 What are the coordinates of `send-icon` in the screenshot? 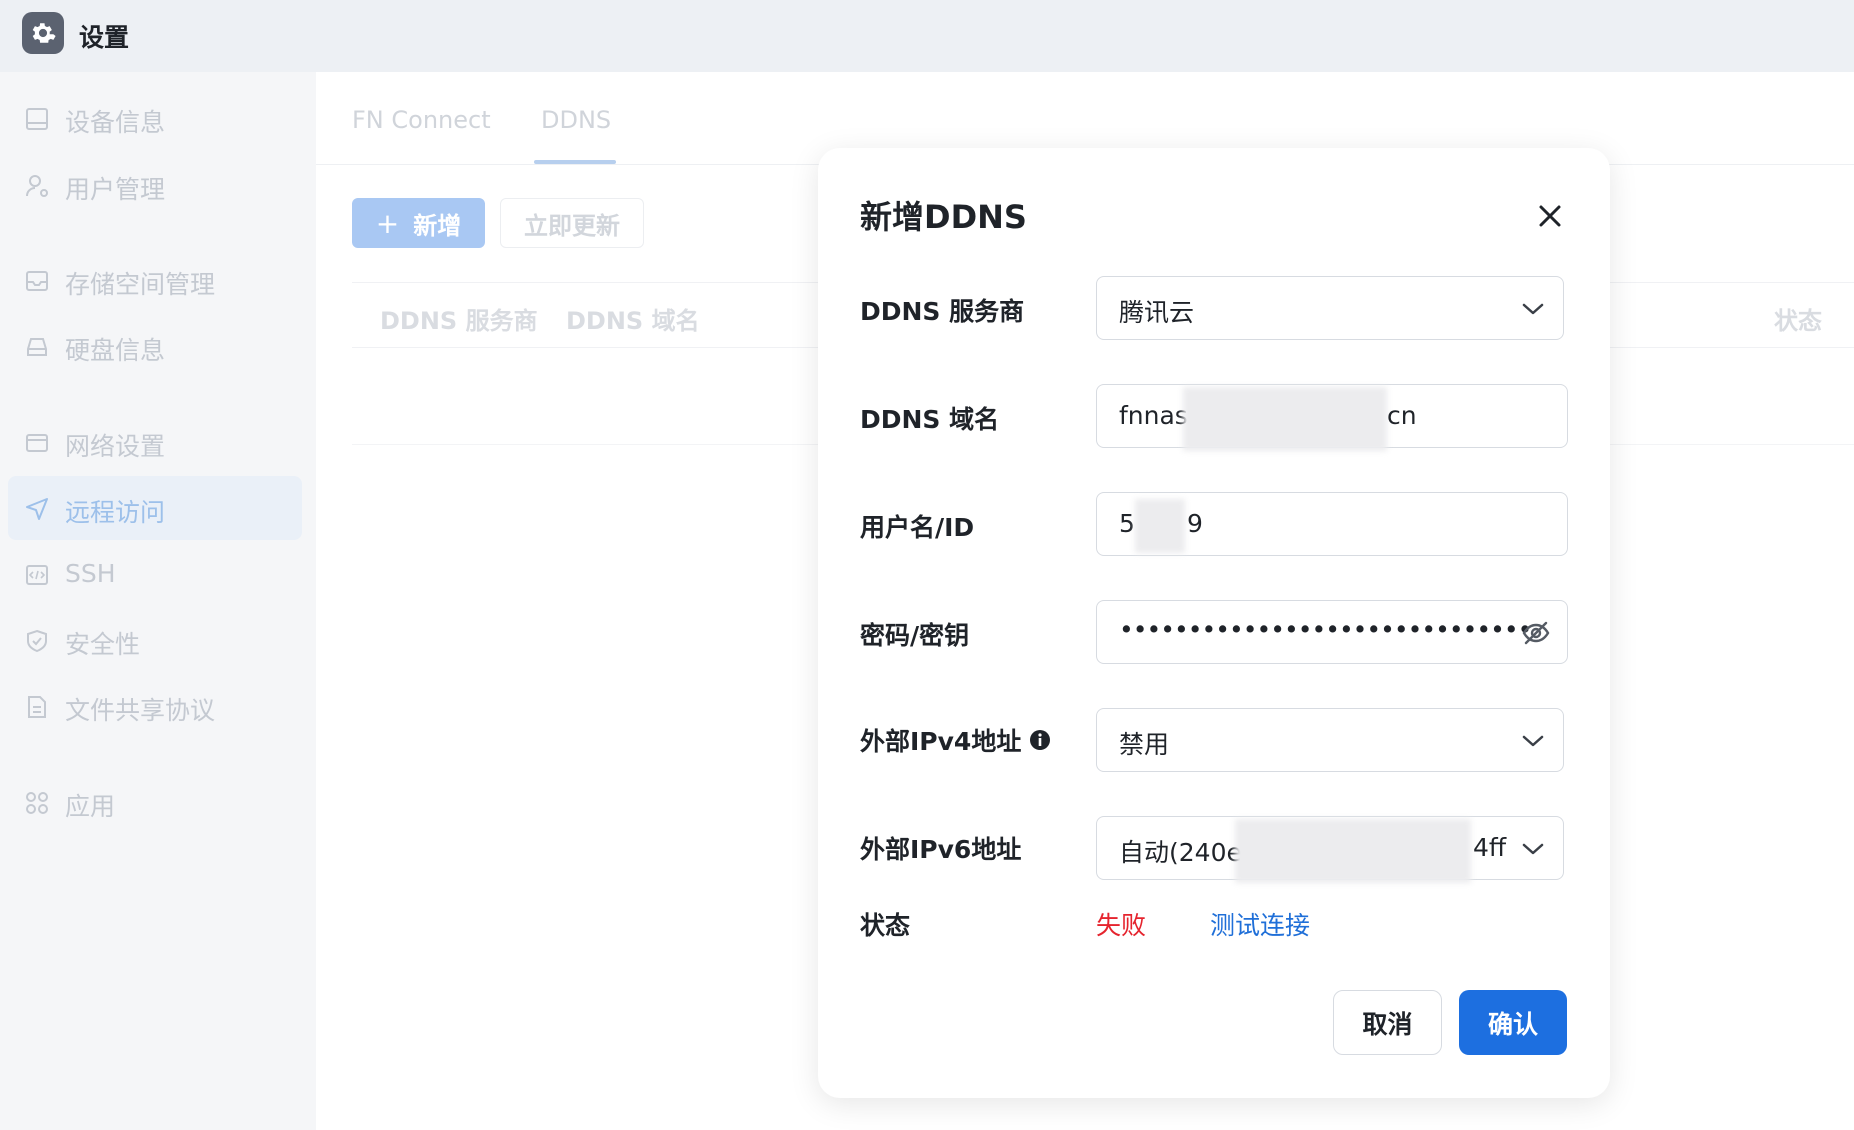 It's located at (37, 509).